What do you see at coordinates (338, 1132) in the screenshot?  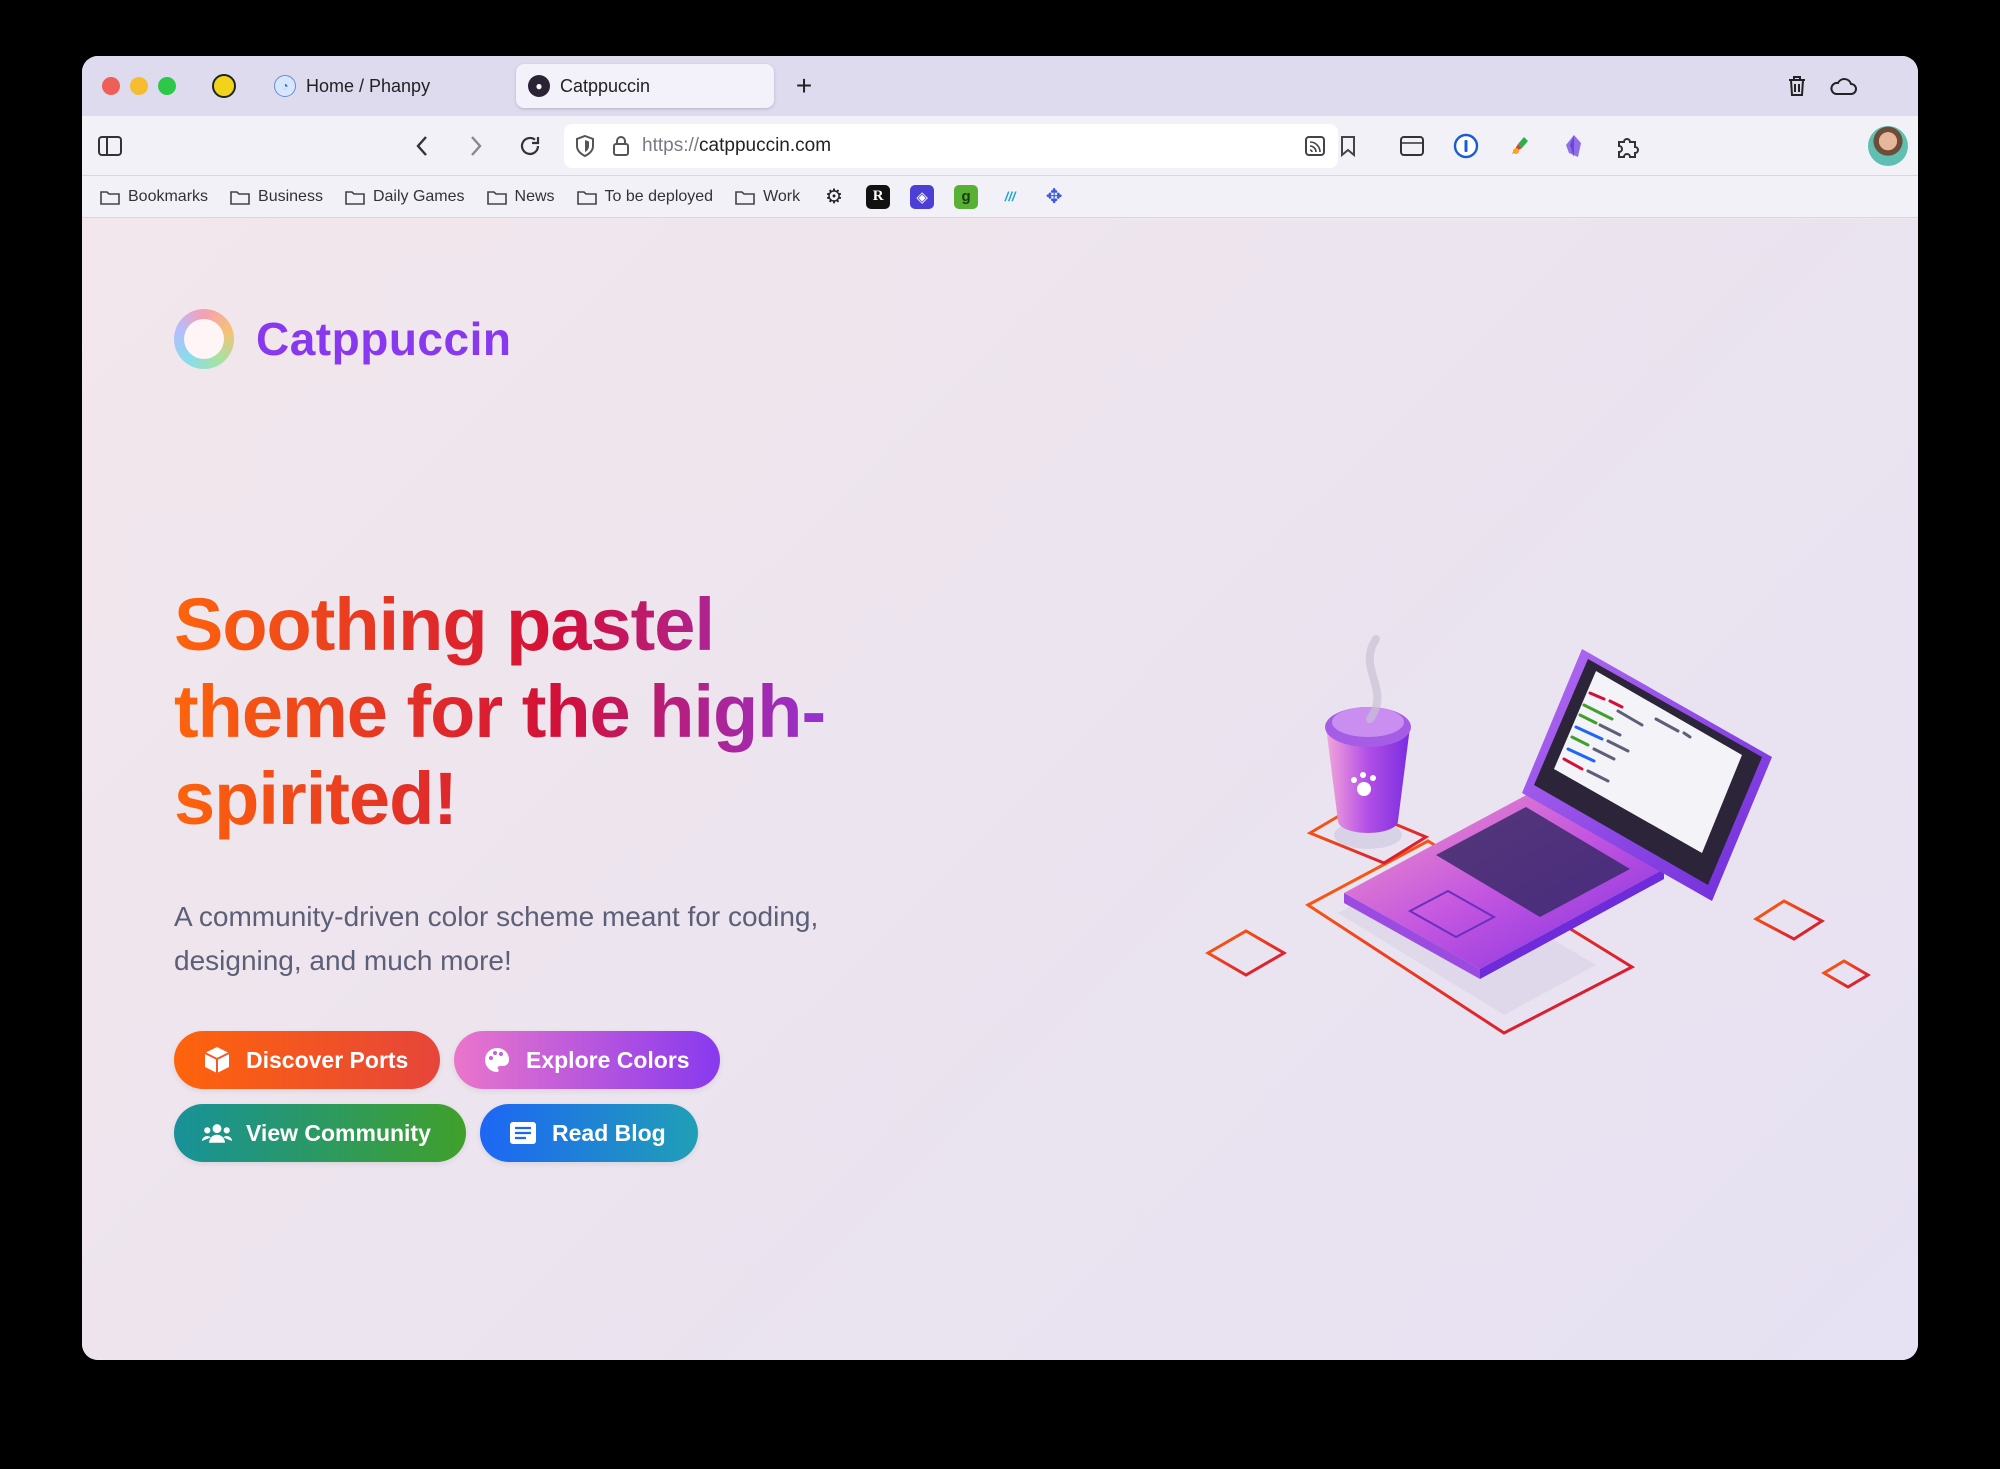 I see `button-label: View Community` at bounding box center [338, 1132].